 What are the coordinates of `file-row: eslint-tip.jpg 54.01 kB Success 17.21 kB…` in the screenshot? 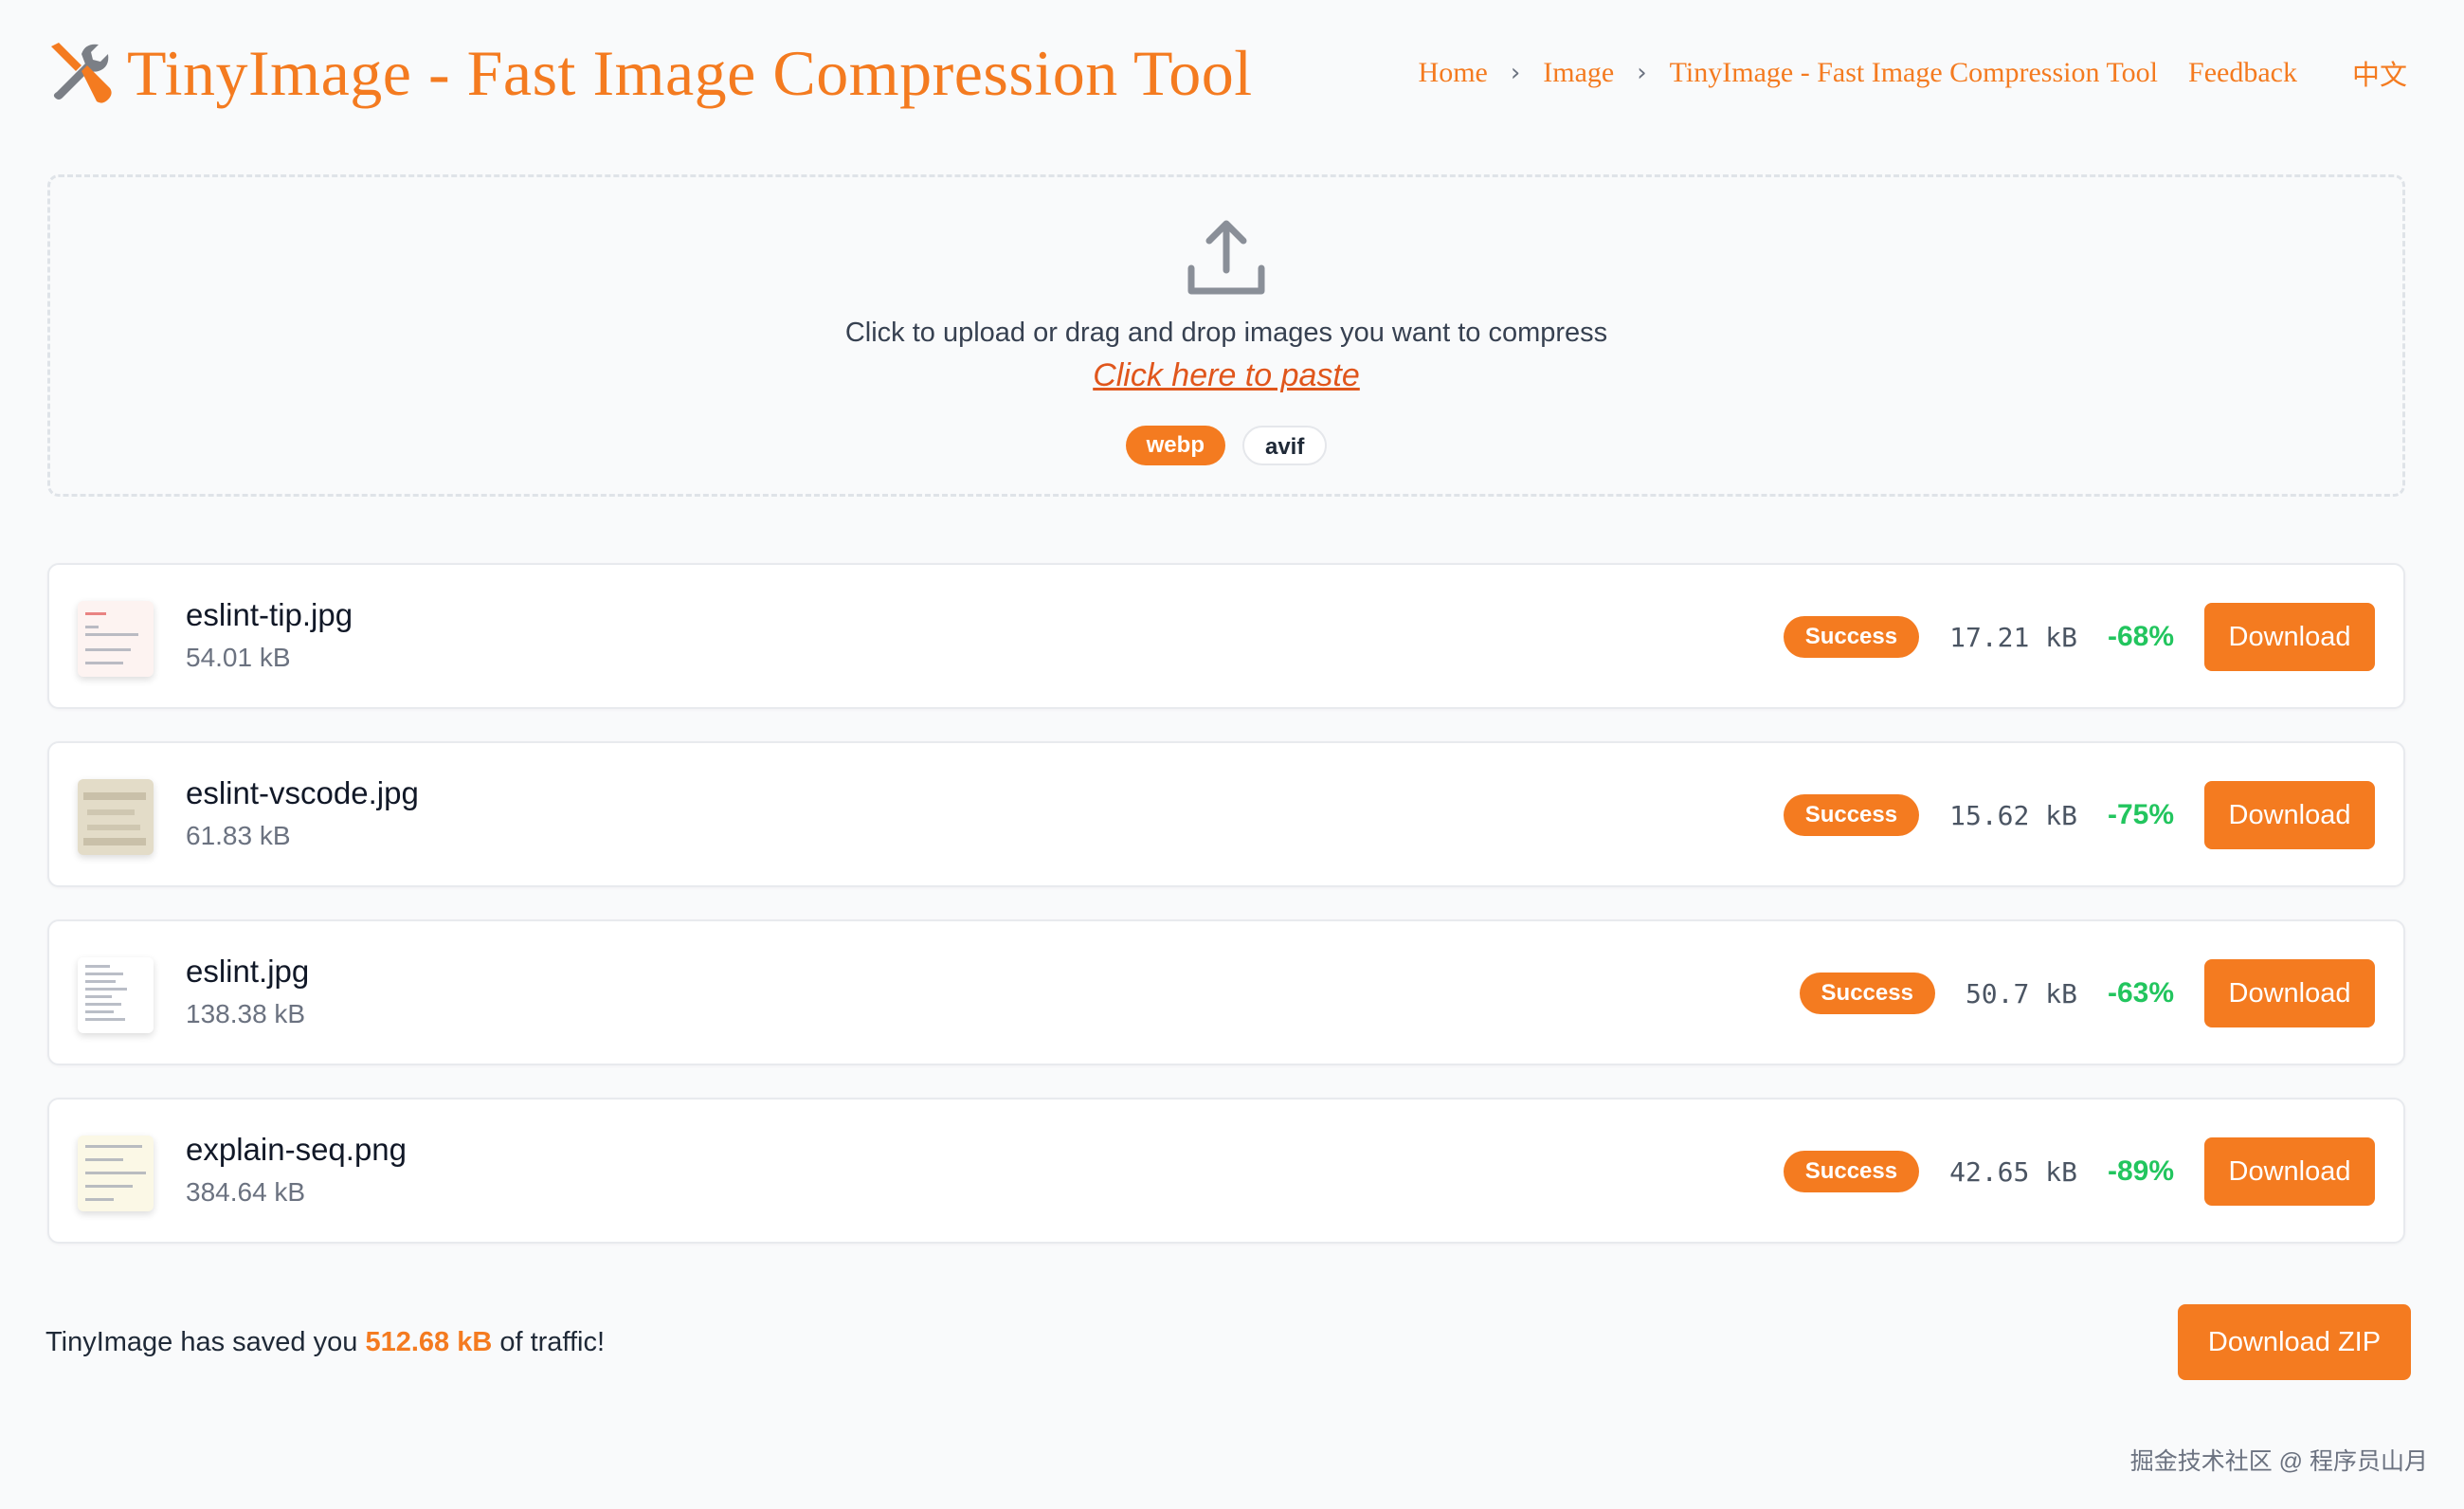 It's located at (1226, 636).